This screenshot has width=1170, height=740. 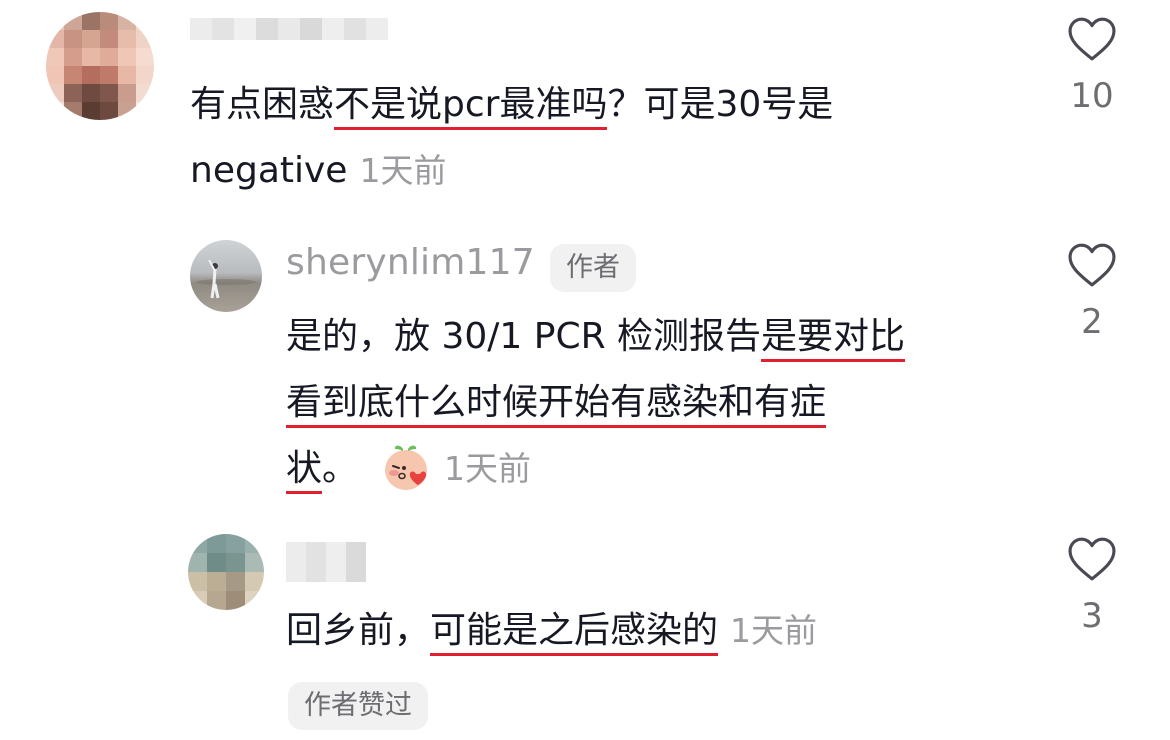 What do you see at coordinates (1092, 322) in the screenshot?
I see `like-count: 2` at bounding box center [1092, 322].